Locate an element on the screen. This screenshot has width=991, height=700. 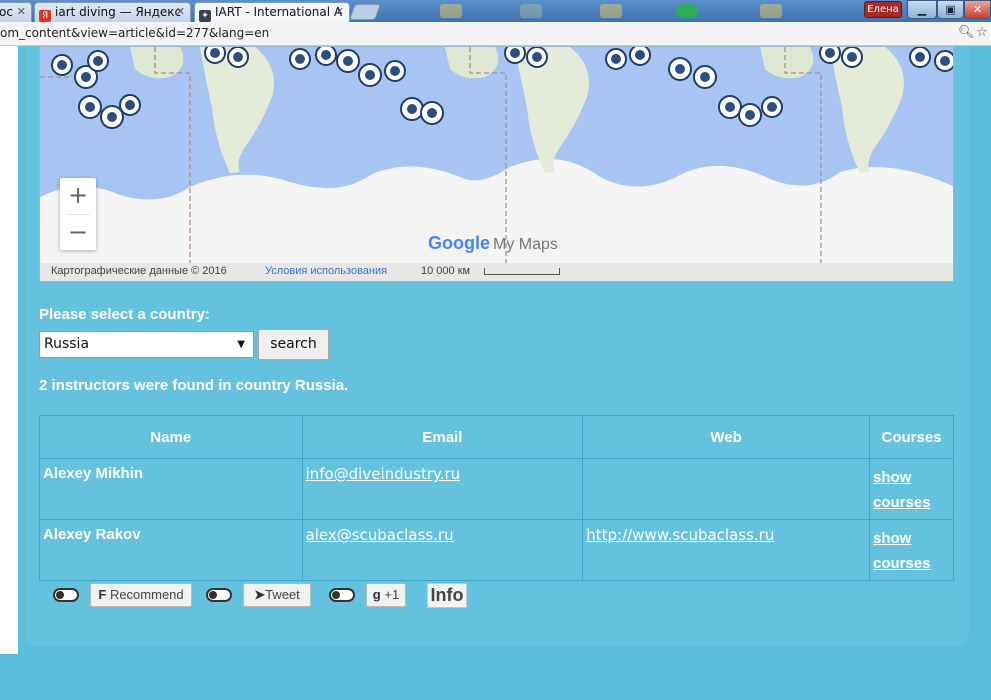
tweet-label: Tweet is located at coordinates (282, 594).